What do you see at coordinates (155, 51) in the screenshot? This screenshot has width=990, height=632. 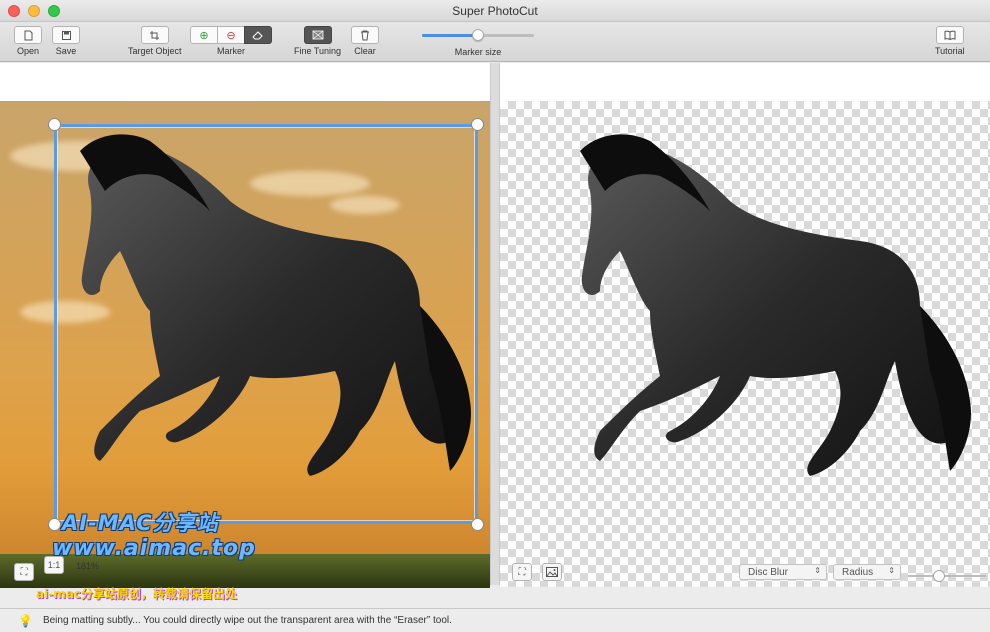 I see `target-object-label: Target Object` at bounding box center [155, 51].